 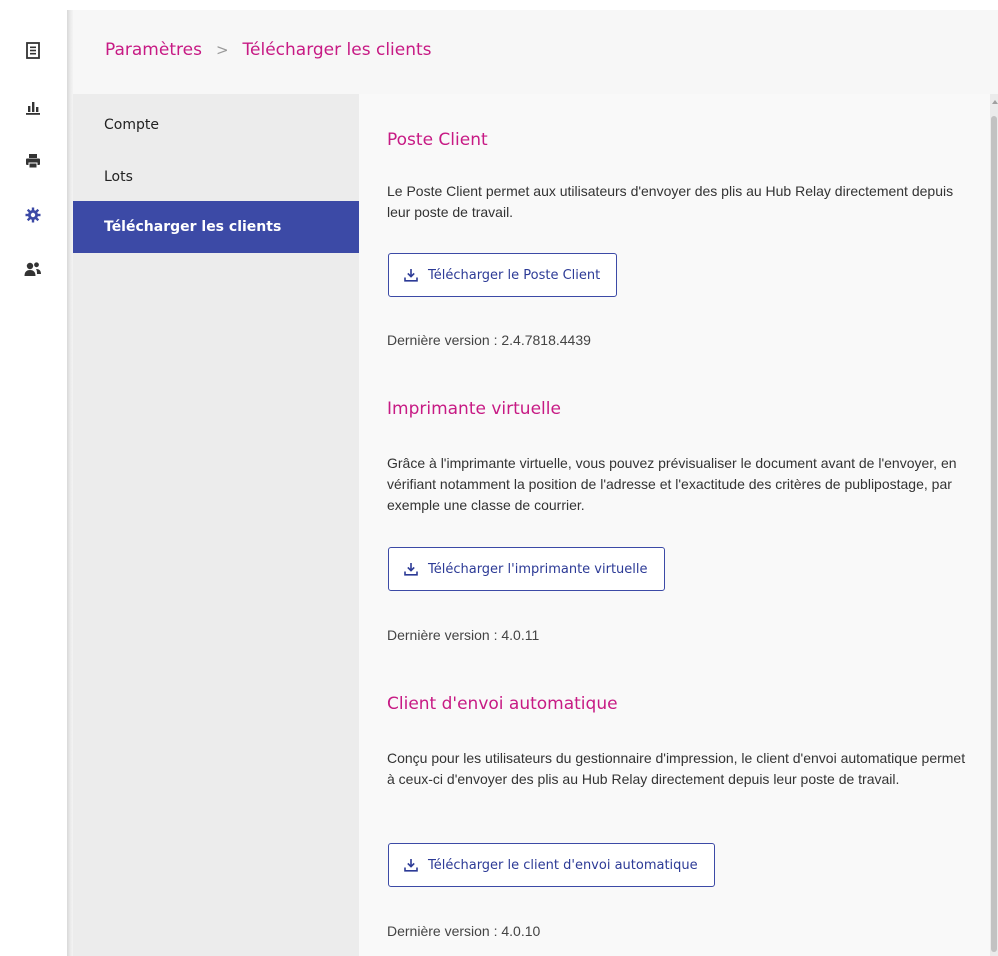 What do you see at coordinates (994, 534) in the screenshot?
I see `scrollbar-thumb` at bounding box center [994, 534].